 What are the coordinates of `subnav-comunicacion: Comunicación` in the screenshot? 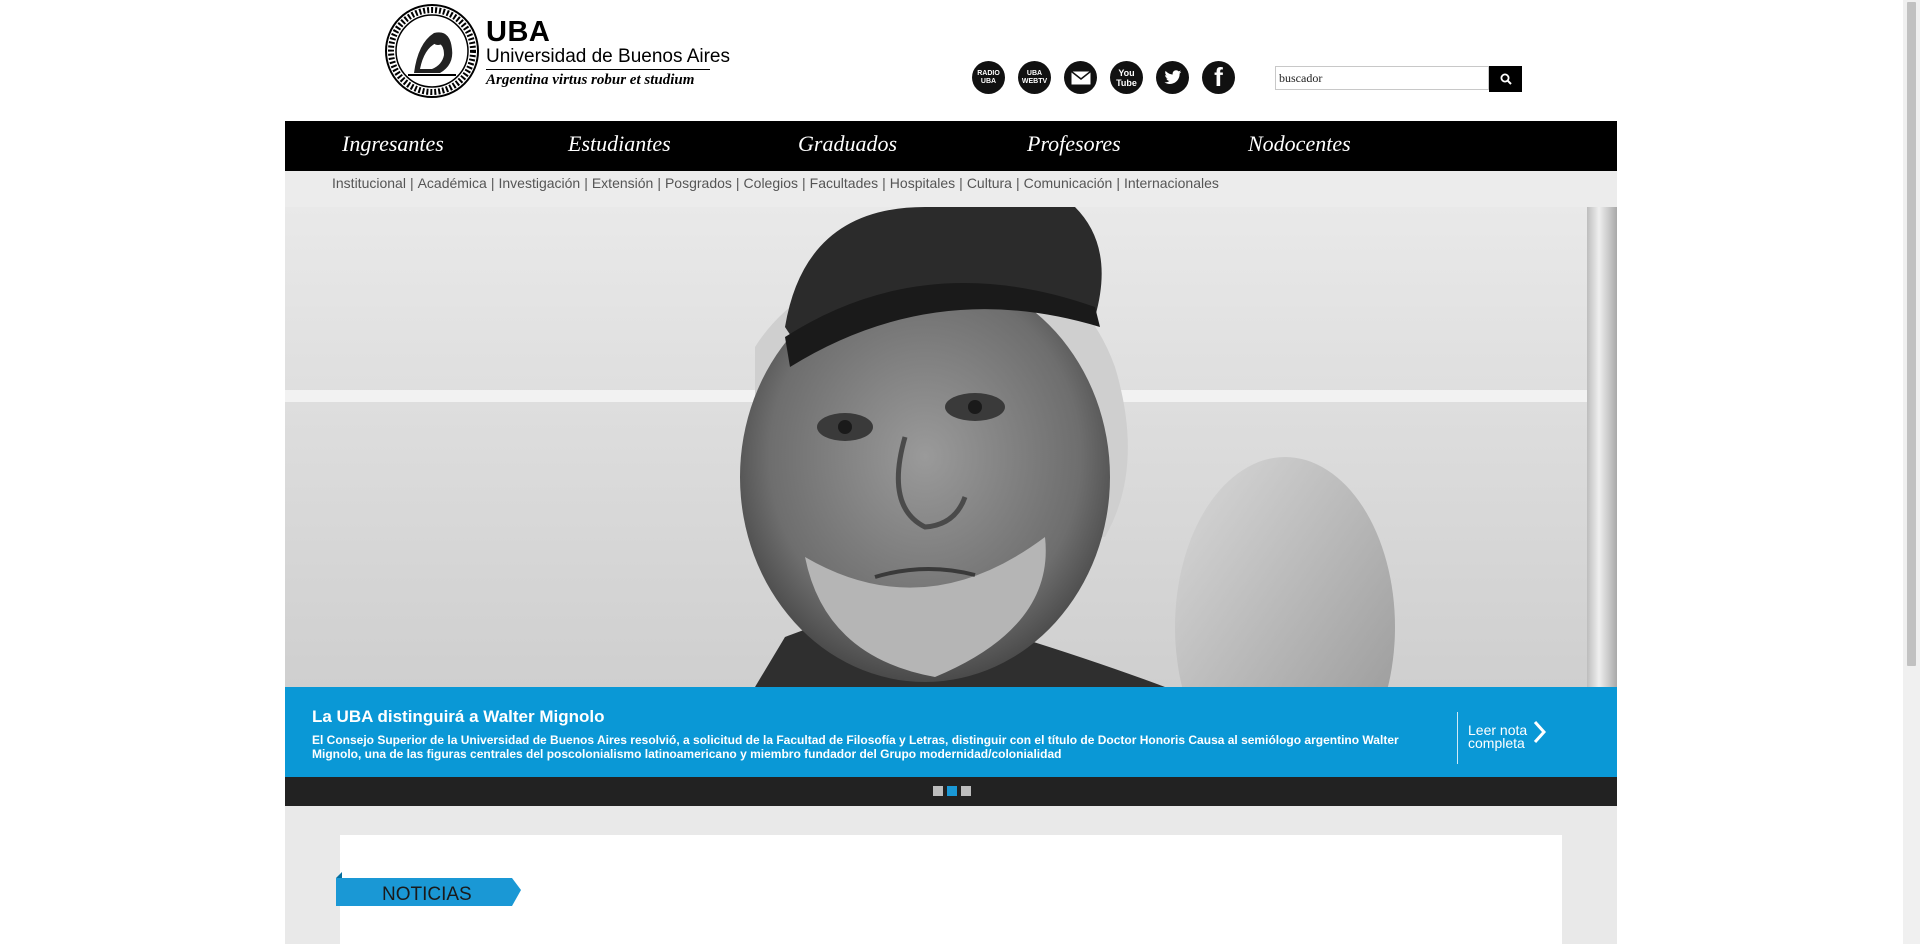 It's located at (1068, 183).